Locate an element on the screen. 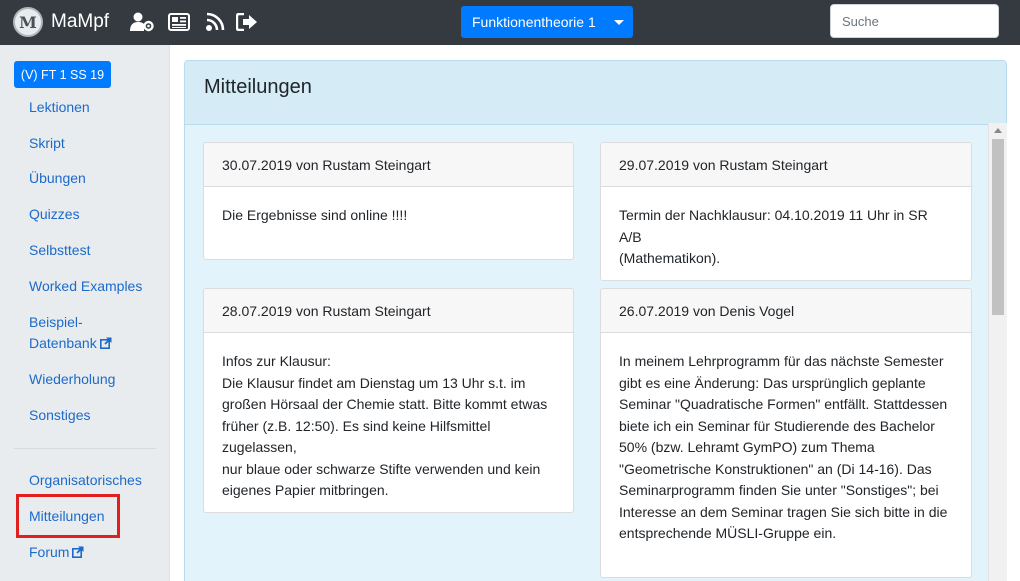 The image size is (1020, 581). lecture-select-button: Funktionentheorie 1 is located at coordinates (547, 22).